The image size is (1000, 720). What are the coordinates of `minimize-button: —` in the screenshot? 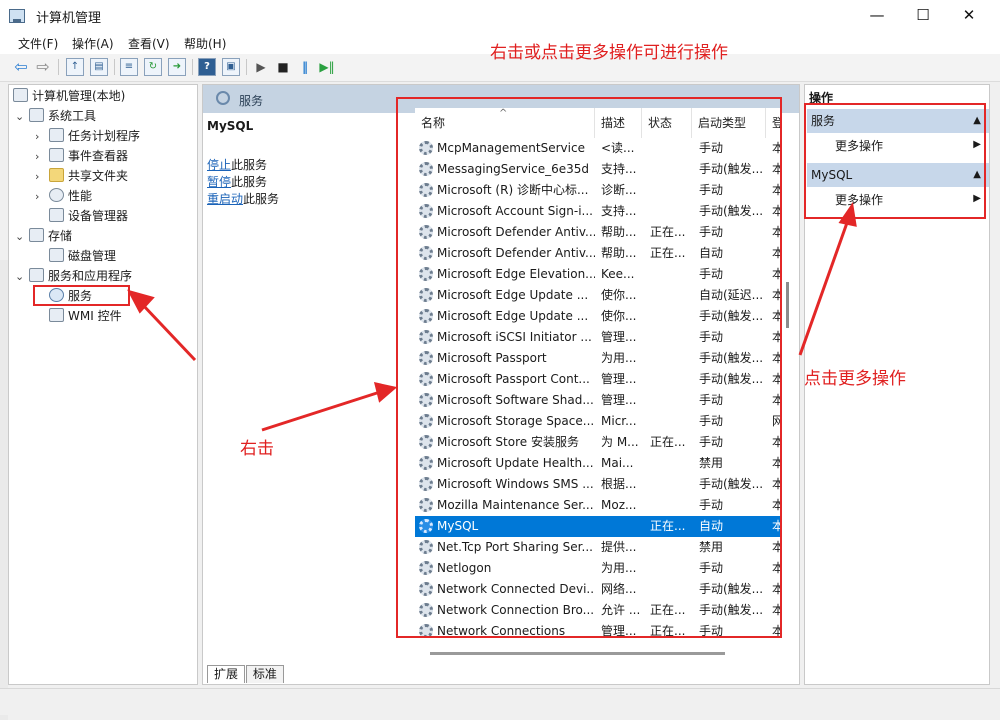 It's located at (877, 16).